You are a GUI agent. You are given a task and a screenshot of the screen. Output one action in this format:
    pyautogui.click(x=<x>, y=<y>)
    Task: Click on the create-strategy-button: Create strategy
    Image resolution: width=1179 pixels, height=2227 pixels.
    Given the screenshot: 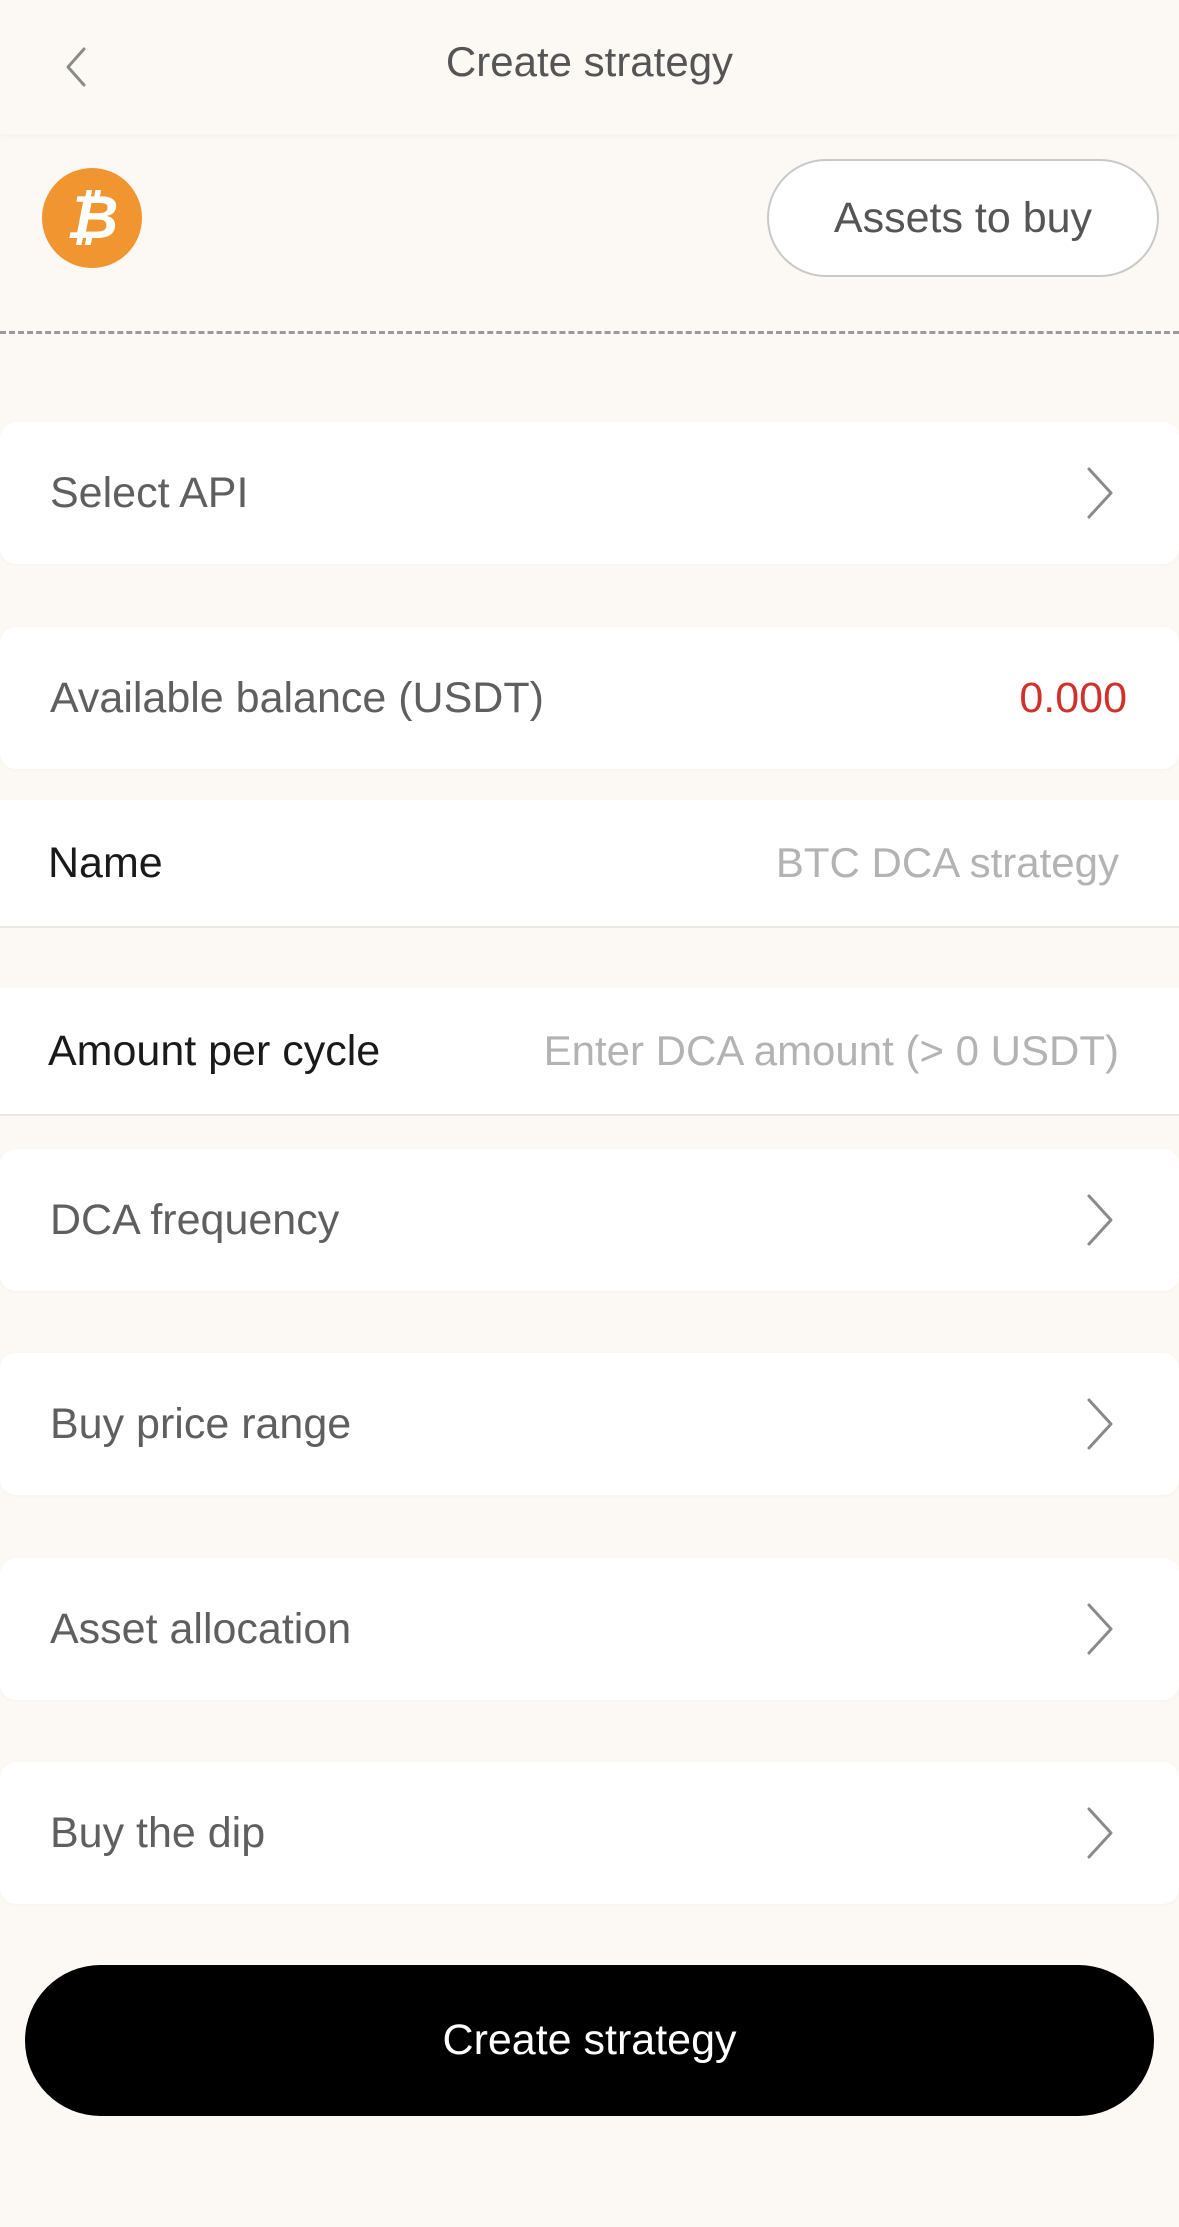 What is the action you would take?
    pyautogui.click(x=589, y=2040)
    